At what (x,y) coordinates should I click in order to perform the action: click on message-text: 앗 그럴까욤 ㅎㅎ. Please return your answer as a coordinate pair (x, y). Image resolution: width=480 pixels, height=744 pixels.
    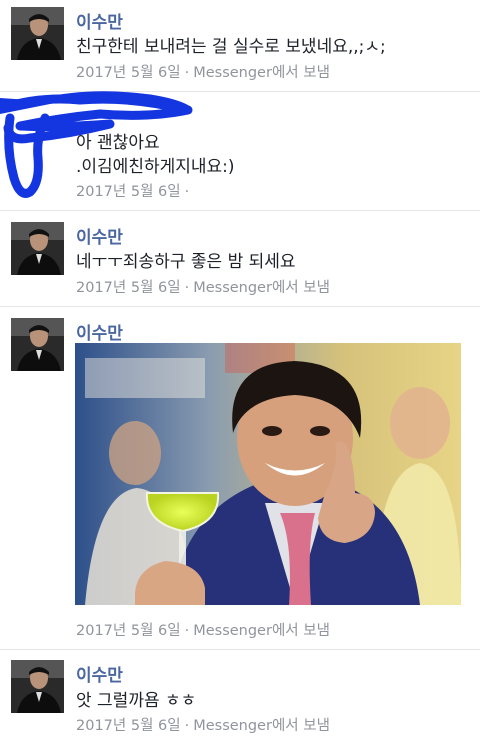
    Looking at the image, I should click on (136, 701).